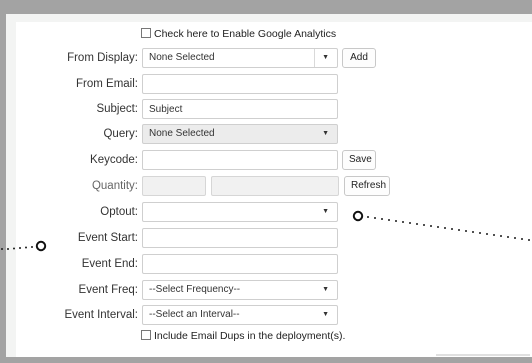  I want to click on analytics-checkbox, so click(146, 33).